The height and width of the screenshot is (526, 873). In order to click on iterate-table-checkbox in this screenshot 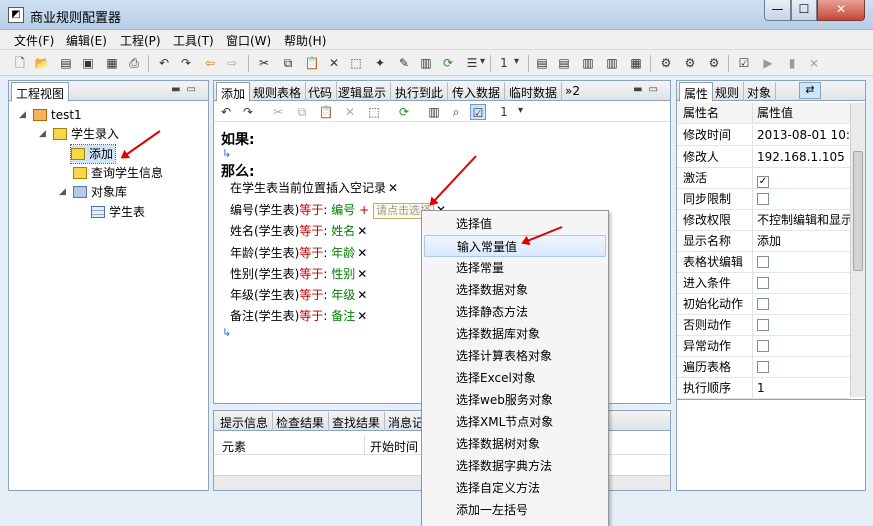, I will do `click(763, 367)`.